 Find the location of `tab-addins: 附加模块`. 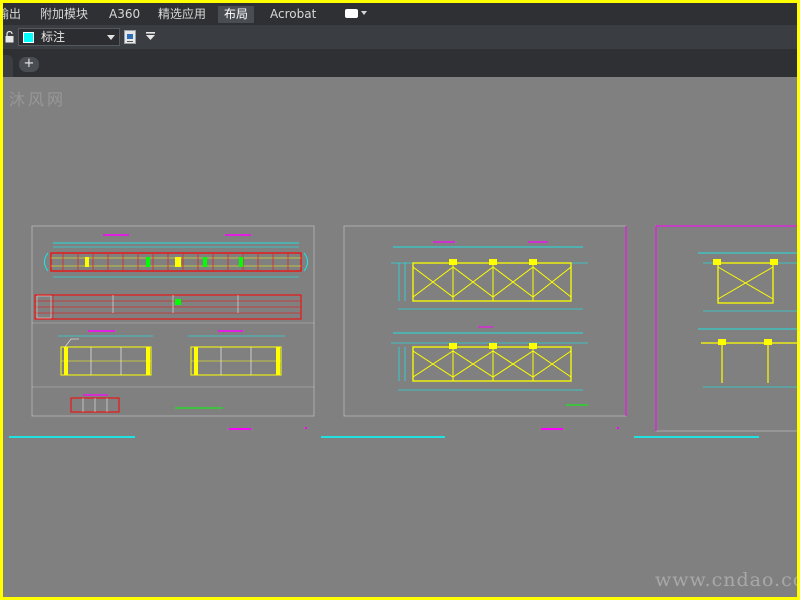

tab-addins: 附加模块 is located at coordinates (64, 14).